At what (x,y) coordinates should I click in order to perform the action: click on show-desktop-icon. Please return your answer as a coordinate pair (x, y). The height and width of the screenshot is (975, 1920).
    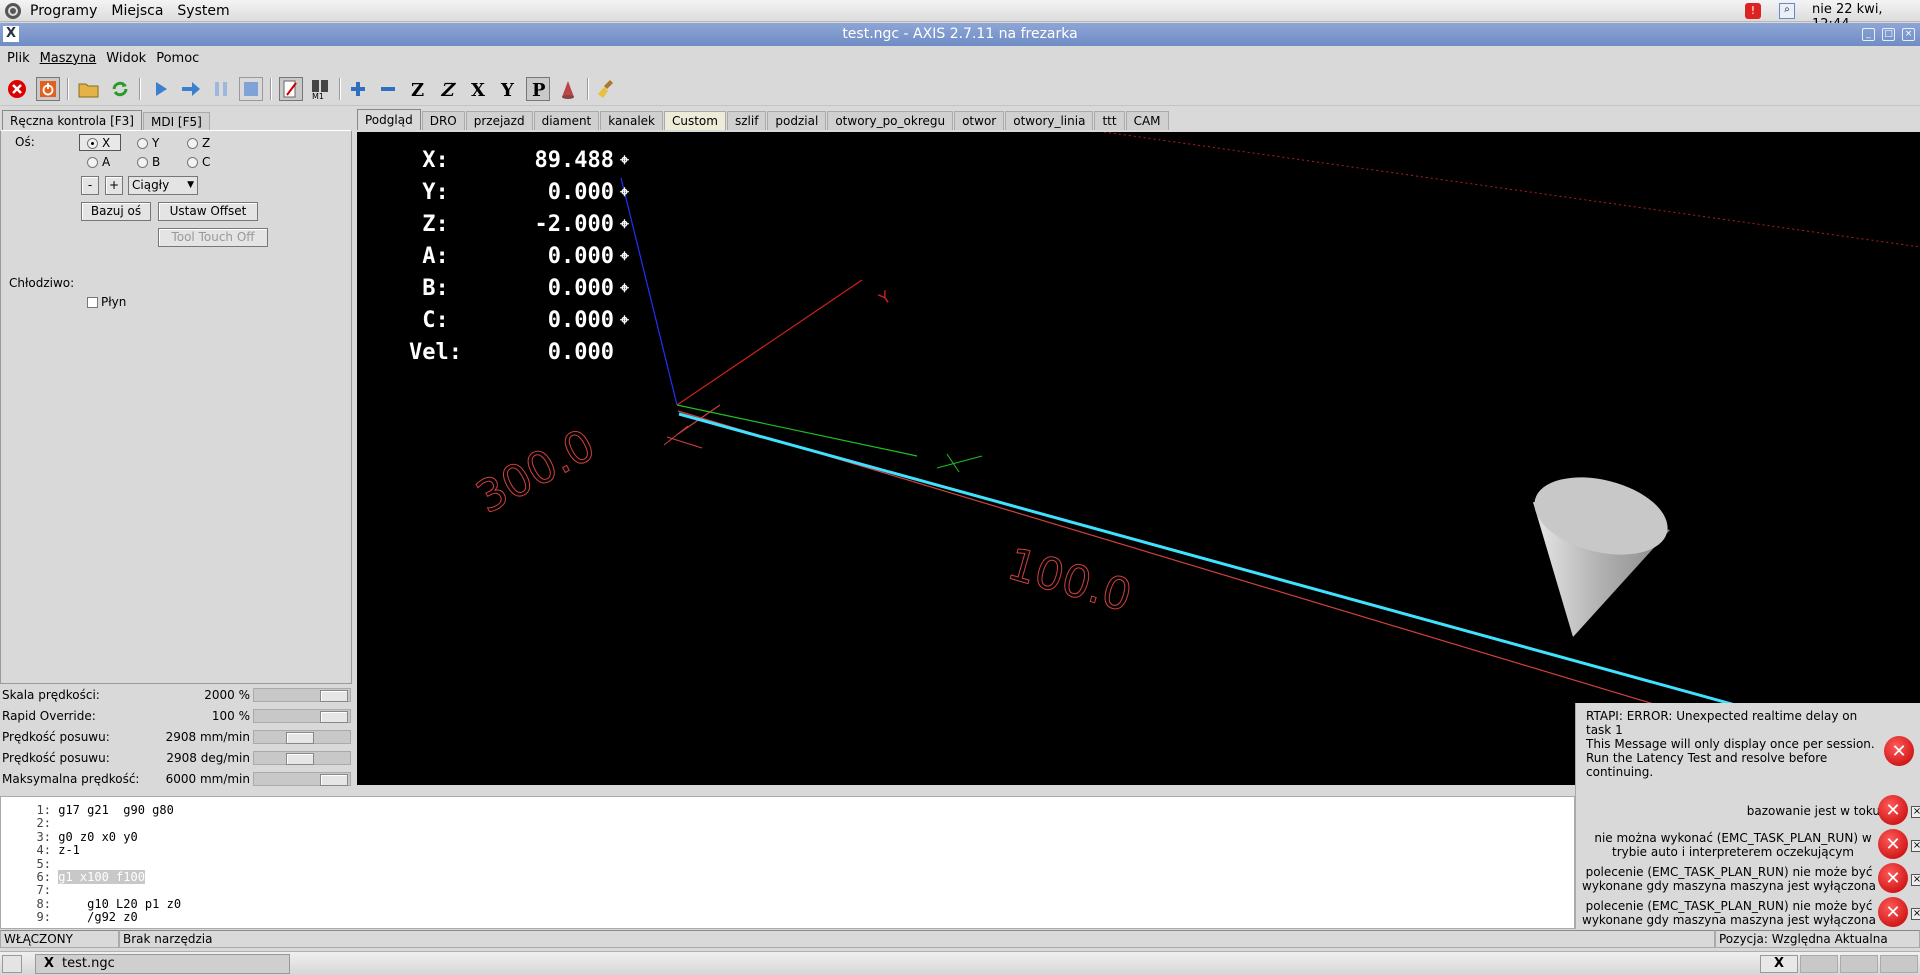
    Looking at the image, I should click on (12, 964).